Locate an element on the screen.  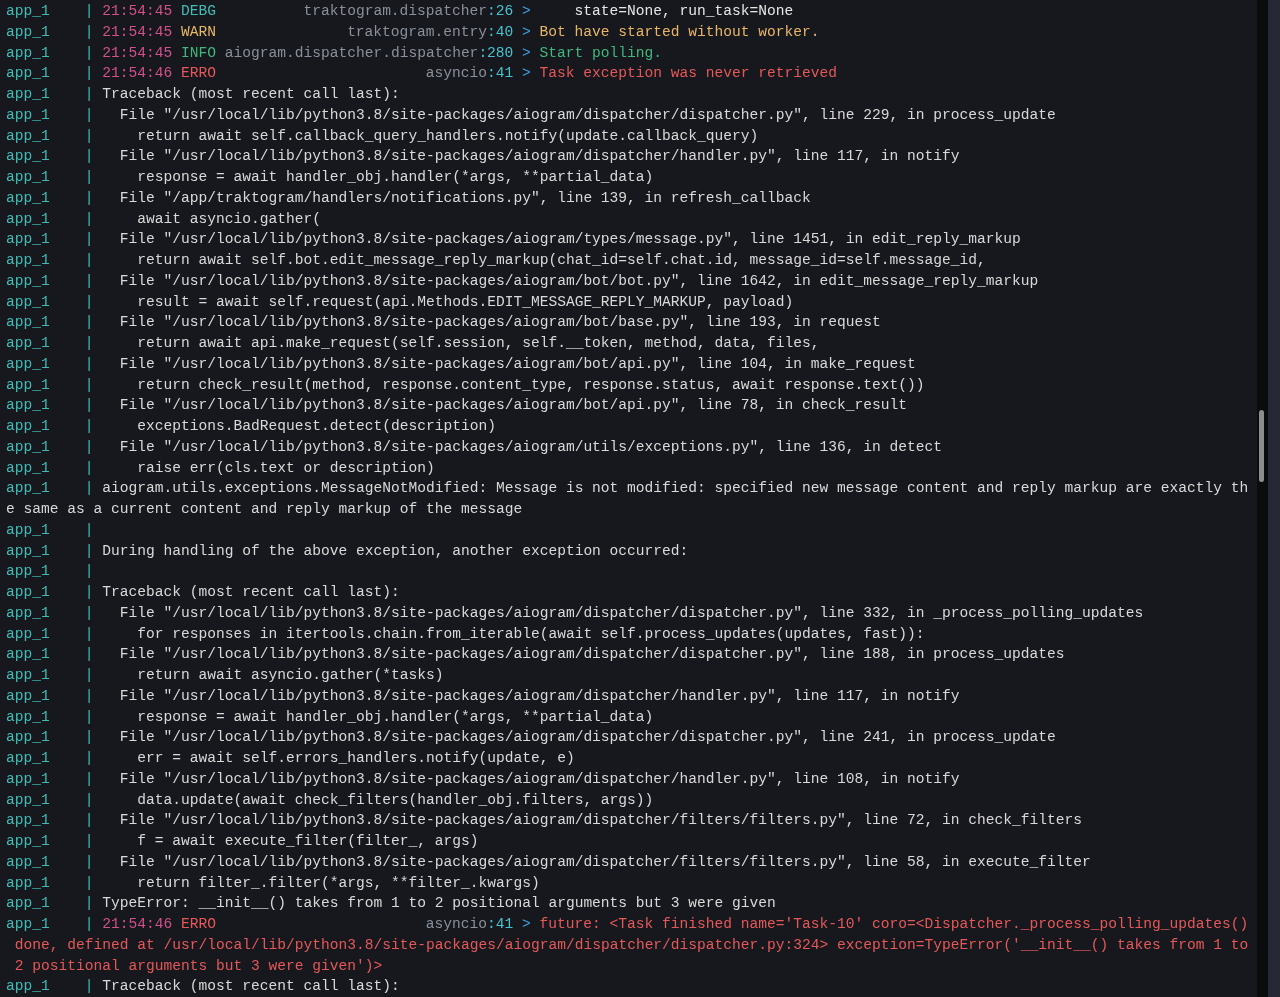
traceback-line: File "/usr/local/lib/python3.8/site-packages/aiogram/dispatcher/filters/filters.py", line 58, in execute_filter is located at coordinates (604, 862).